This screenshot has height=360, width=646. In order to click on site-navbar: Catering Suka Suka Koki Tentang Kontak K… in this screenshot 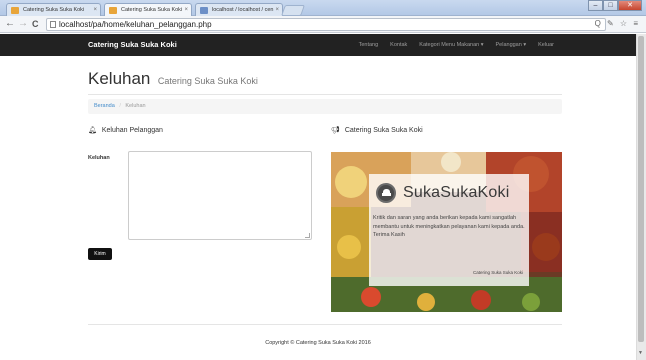, I will do `click(318, 45)`.